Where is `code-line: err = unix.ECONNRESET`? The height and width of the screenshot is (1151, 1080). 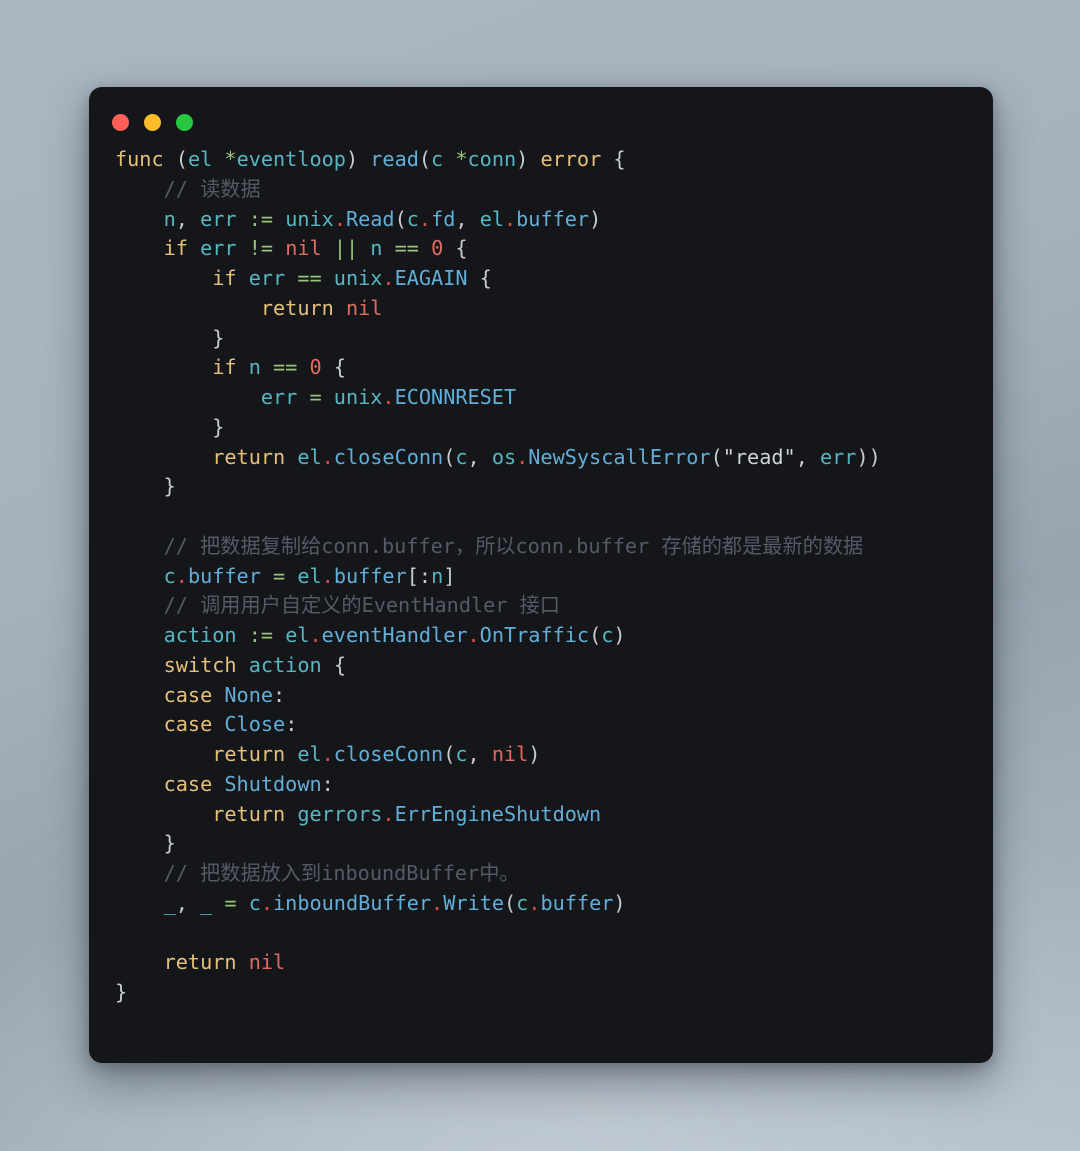 code-line: err = unix.ECONNRESET is located at coordinates (388, 397).